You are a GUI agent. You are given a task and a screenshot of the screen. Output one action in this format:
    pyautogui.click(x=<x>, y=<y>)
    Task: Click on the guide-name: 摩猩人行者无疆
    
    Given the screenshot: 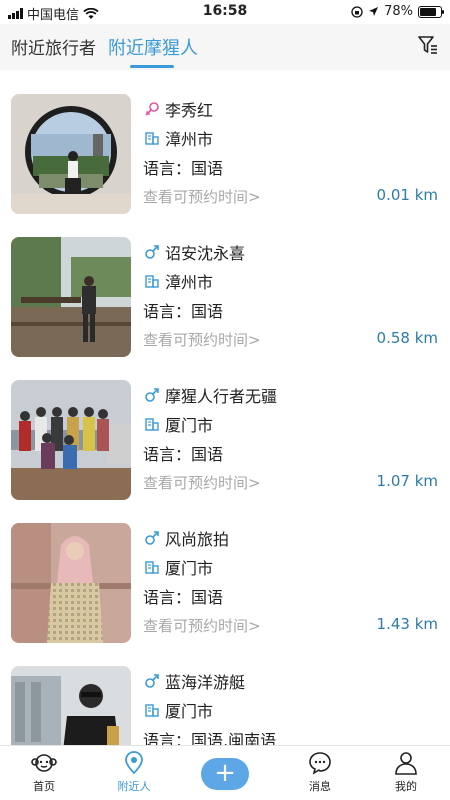 What is the action you would take?
    pyautogui.click(x=221, y=395)
    